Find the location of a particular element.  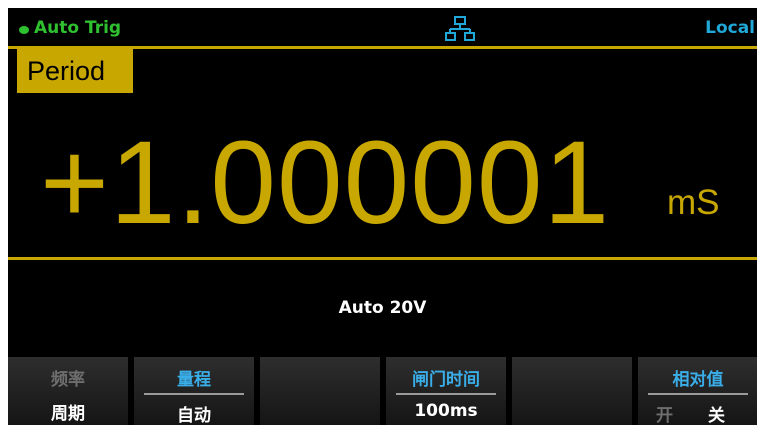

measurement-unit: mS is located at coordinates (693, 202).